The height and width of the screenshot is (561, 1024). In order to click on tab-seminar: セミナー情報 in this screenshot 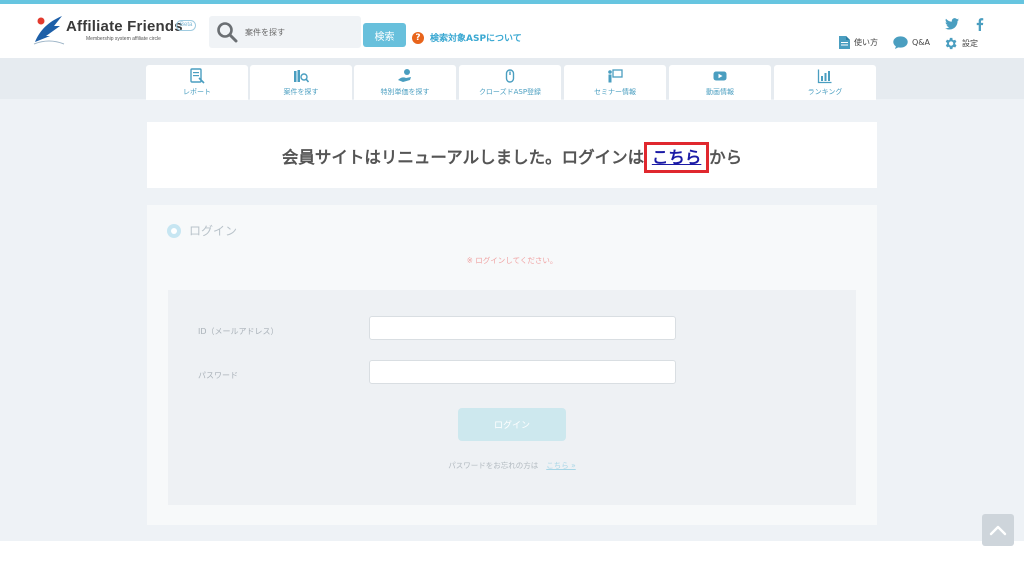, I will do `click(615, 82)`.